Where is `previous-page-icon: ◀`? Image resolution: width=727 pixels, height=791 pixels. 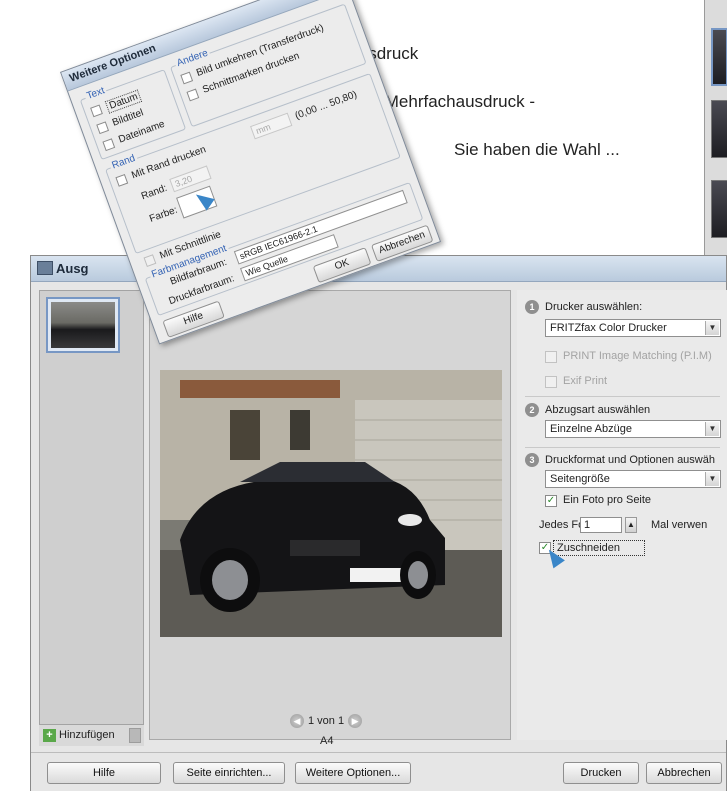 previous-page-icon: ◀ is located at coordinates (297, 721).